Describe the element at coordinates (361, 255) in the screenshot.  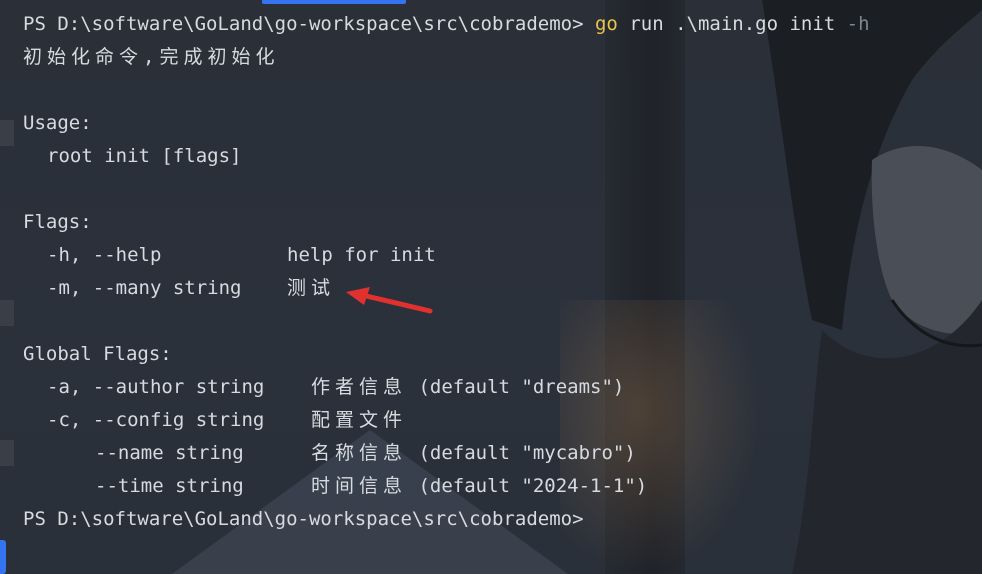
I see `flag-desc: help for init` at that location.